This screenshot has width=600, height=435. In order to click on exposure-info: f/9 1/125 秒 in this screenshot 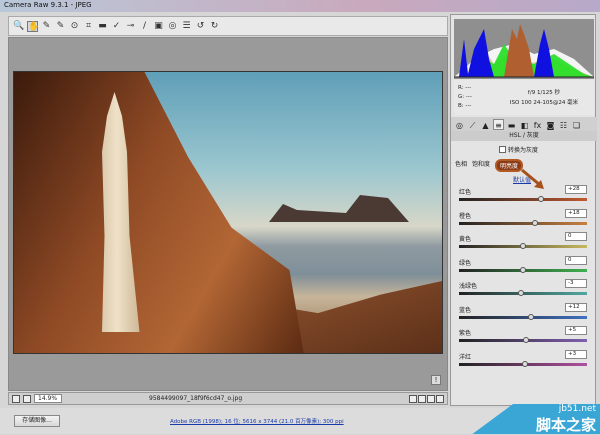, I will do `click(544, 93)`.